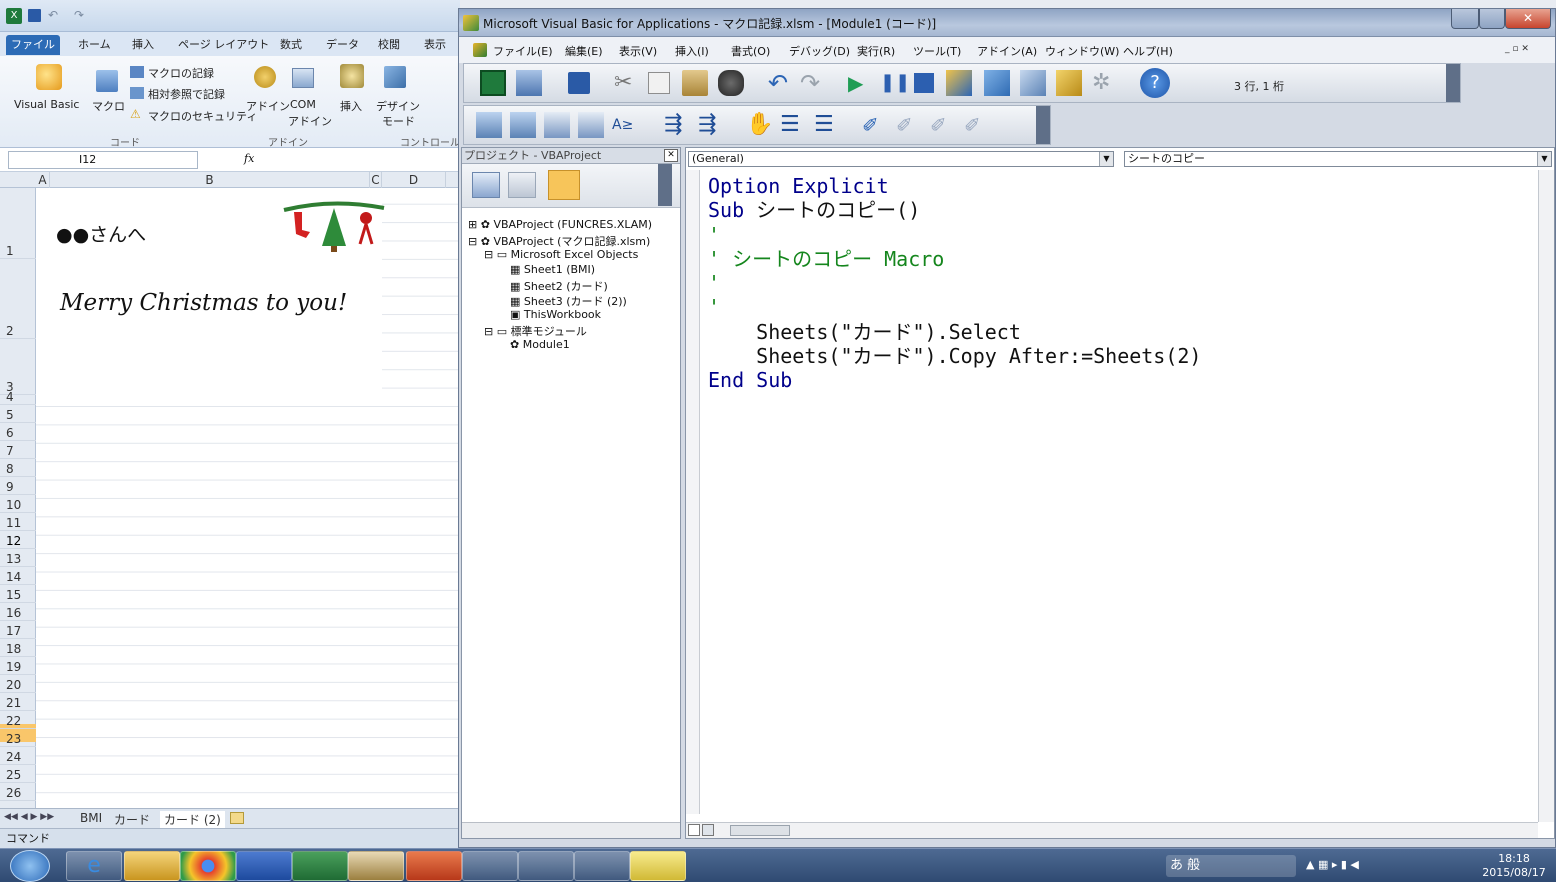 Image resolution: width=1556 pixels, height=882 pixels. Describe the element at coordinates (49, 77) in the screenshot. I see `visual-basic-icon` at that location.